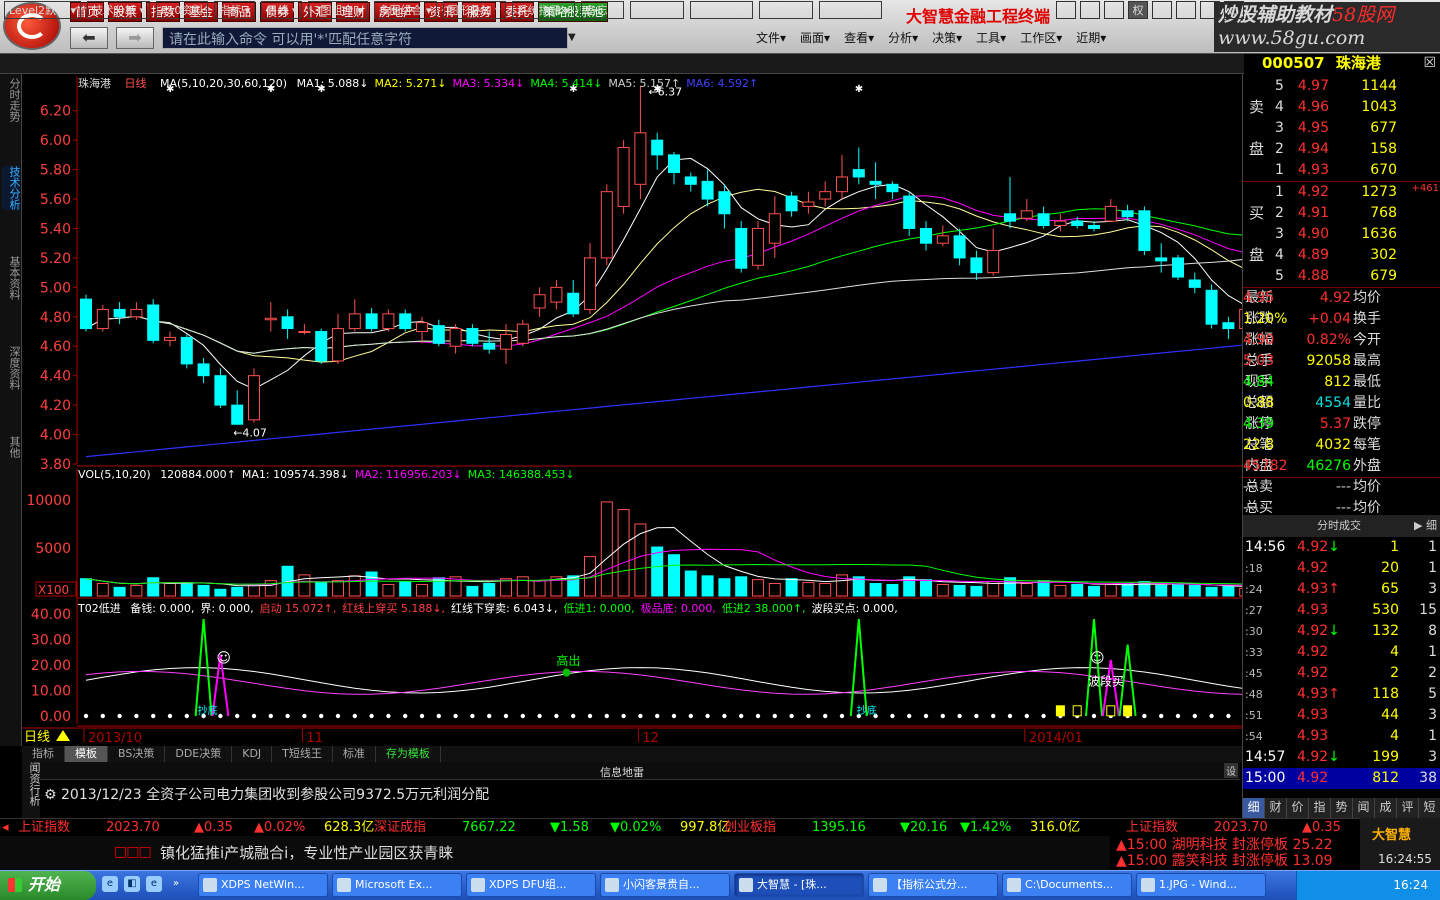  I want to click on toolbar-item-5: 3图组合 ▾, so click(338, 10).